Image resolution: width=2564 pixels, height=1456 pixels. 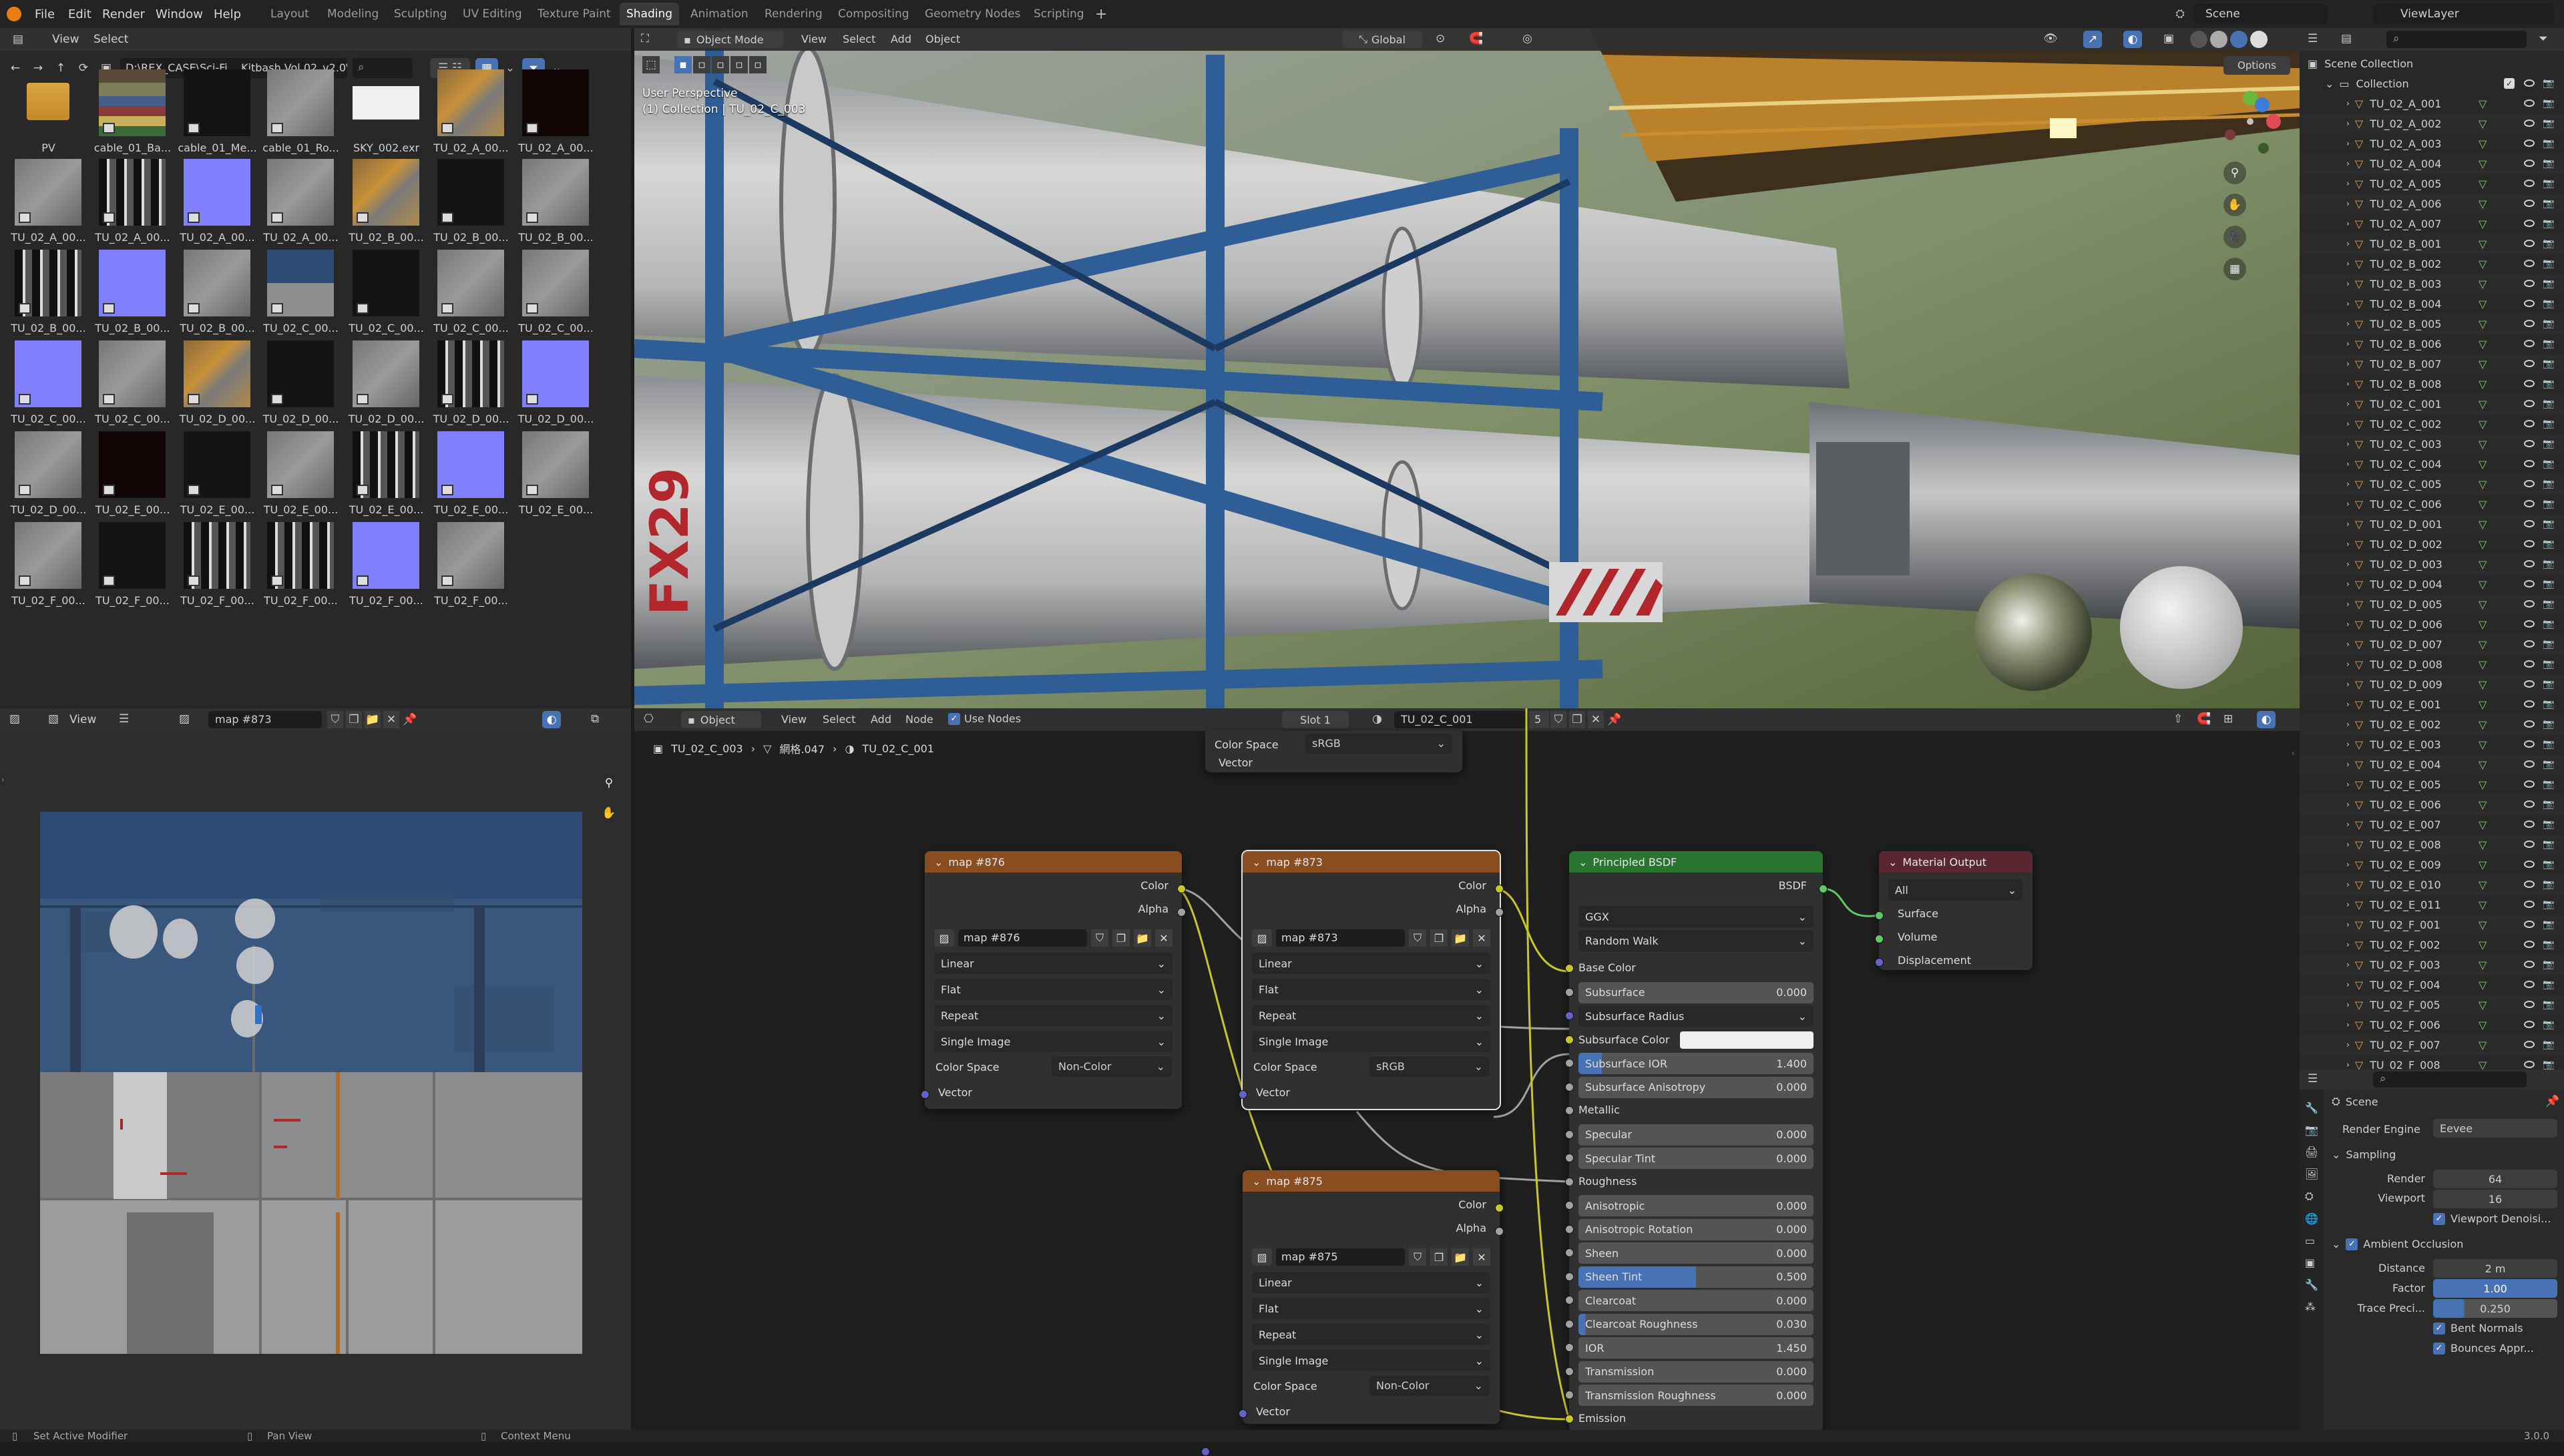 I want to click on outliner-object-row: › ▽ TU_02_D_009 ▽ 📷, so click(x=2432, y=684).